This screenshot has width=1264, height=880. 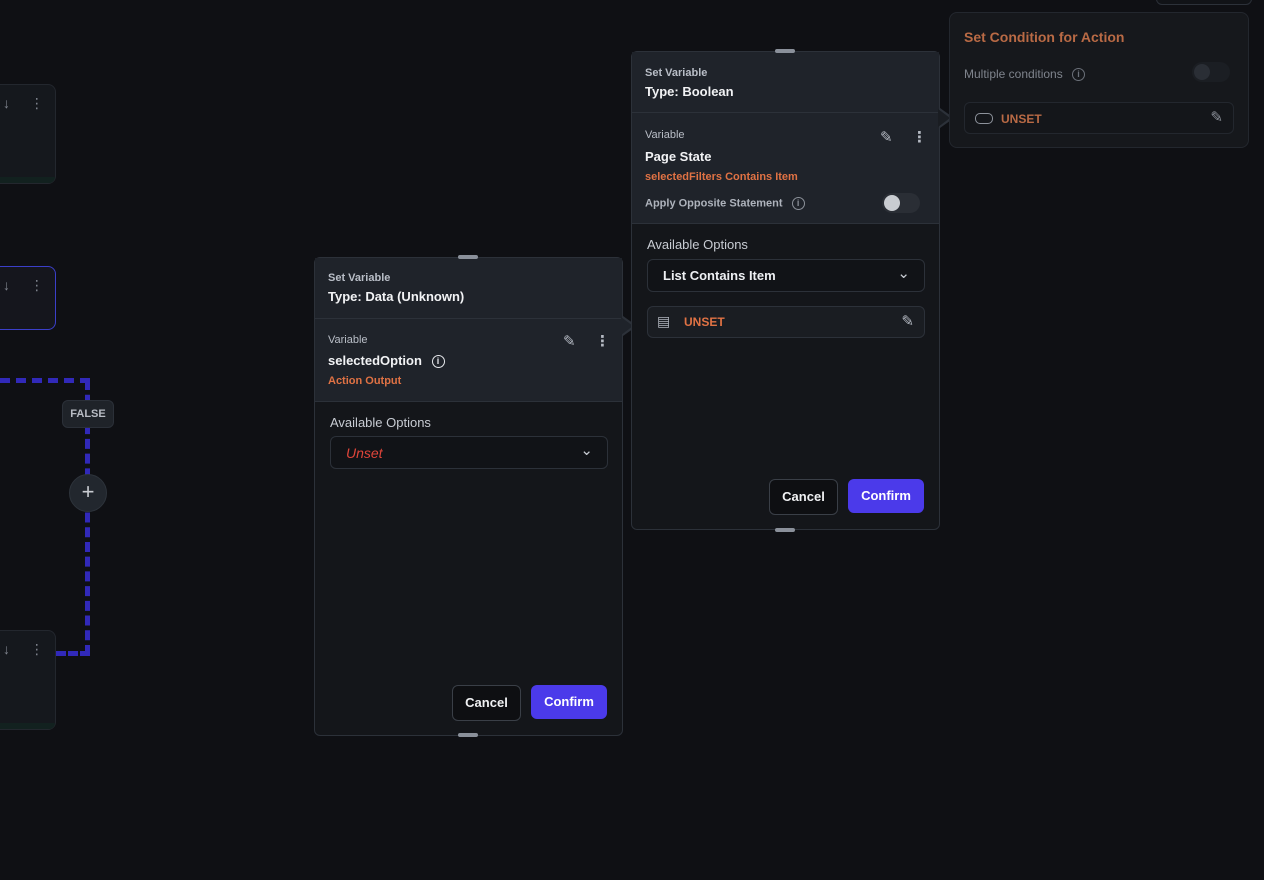 I want to click on condition-value-field: UNSET ✎, so click(x=1099, y=118).